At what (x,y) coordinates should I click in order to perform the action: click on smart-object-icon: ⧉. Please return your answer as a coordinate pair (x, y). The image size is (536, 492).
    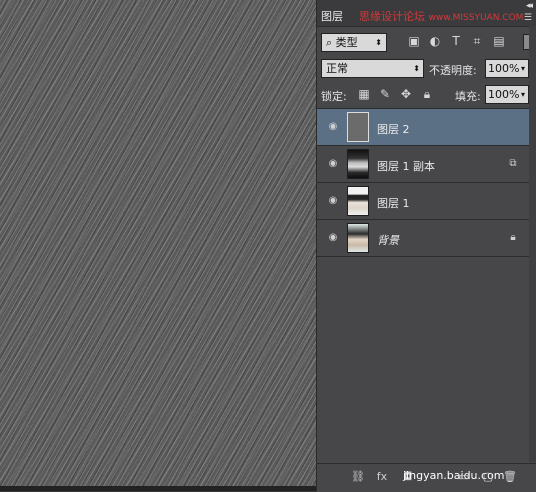
    Looking at the image, I should click on (513, 163).